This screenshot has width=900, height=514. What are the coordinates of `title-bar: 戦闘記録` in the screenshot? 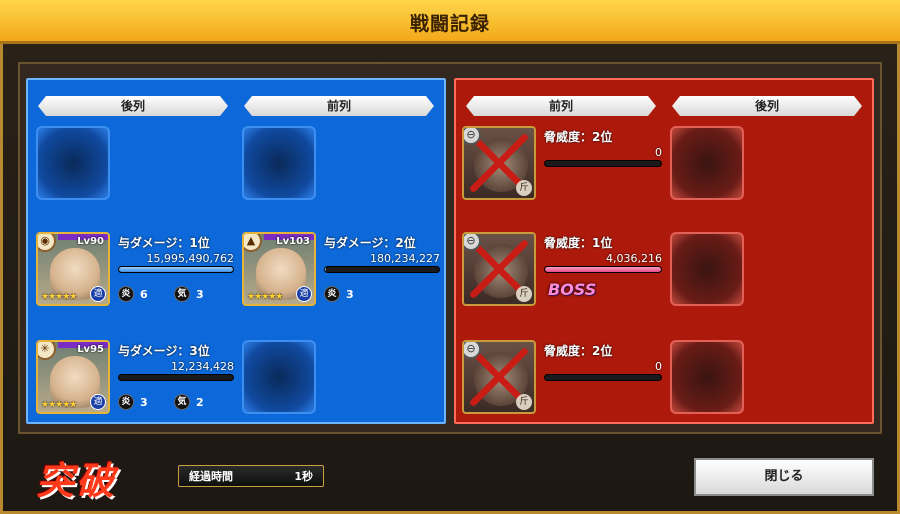 It's located at (450, 22).